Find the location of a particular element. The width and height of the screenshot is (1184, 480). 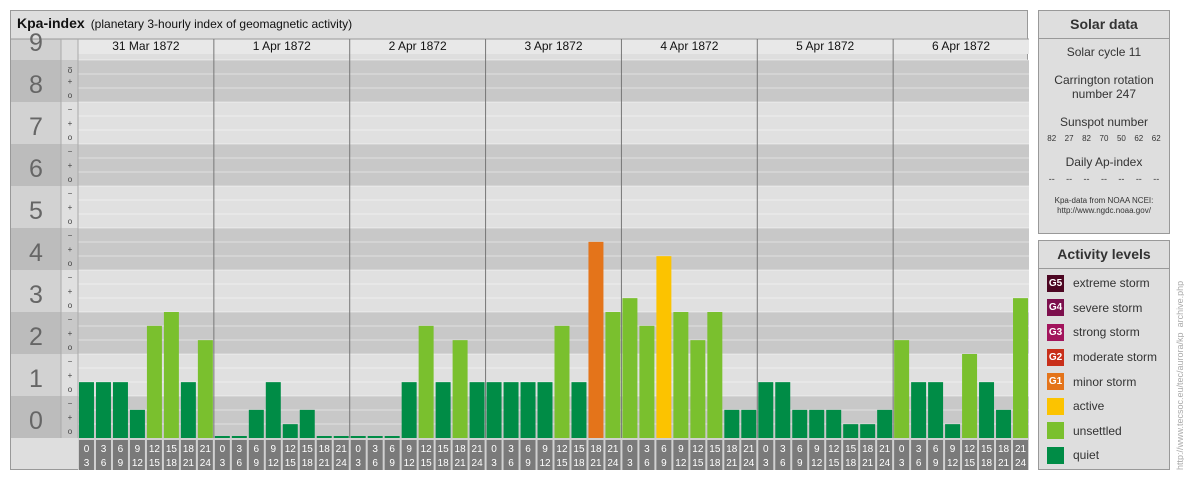

sunspot-value: 50 is located at coordinates (1121, 138).